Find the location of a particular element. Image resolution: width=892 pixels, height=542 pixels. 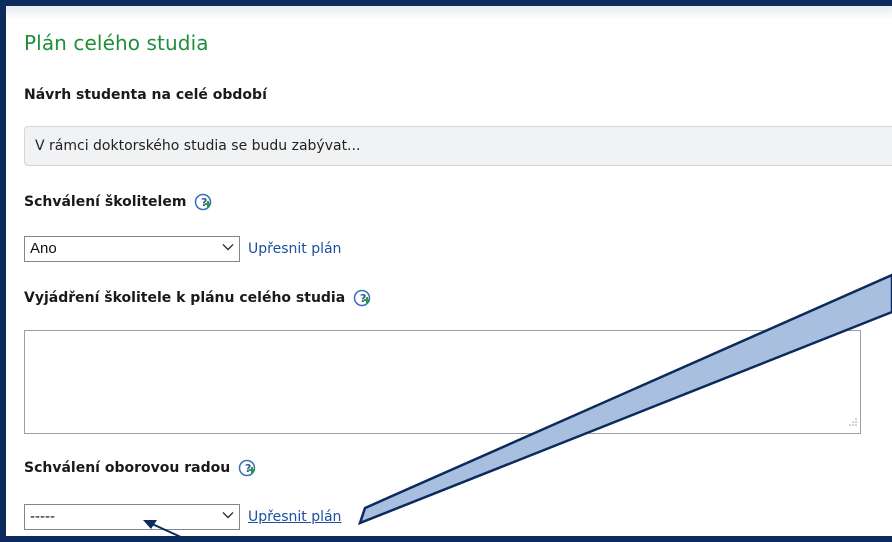

arrow-line is located at coordinates (171, 532).